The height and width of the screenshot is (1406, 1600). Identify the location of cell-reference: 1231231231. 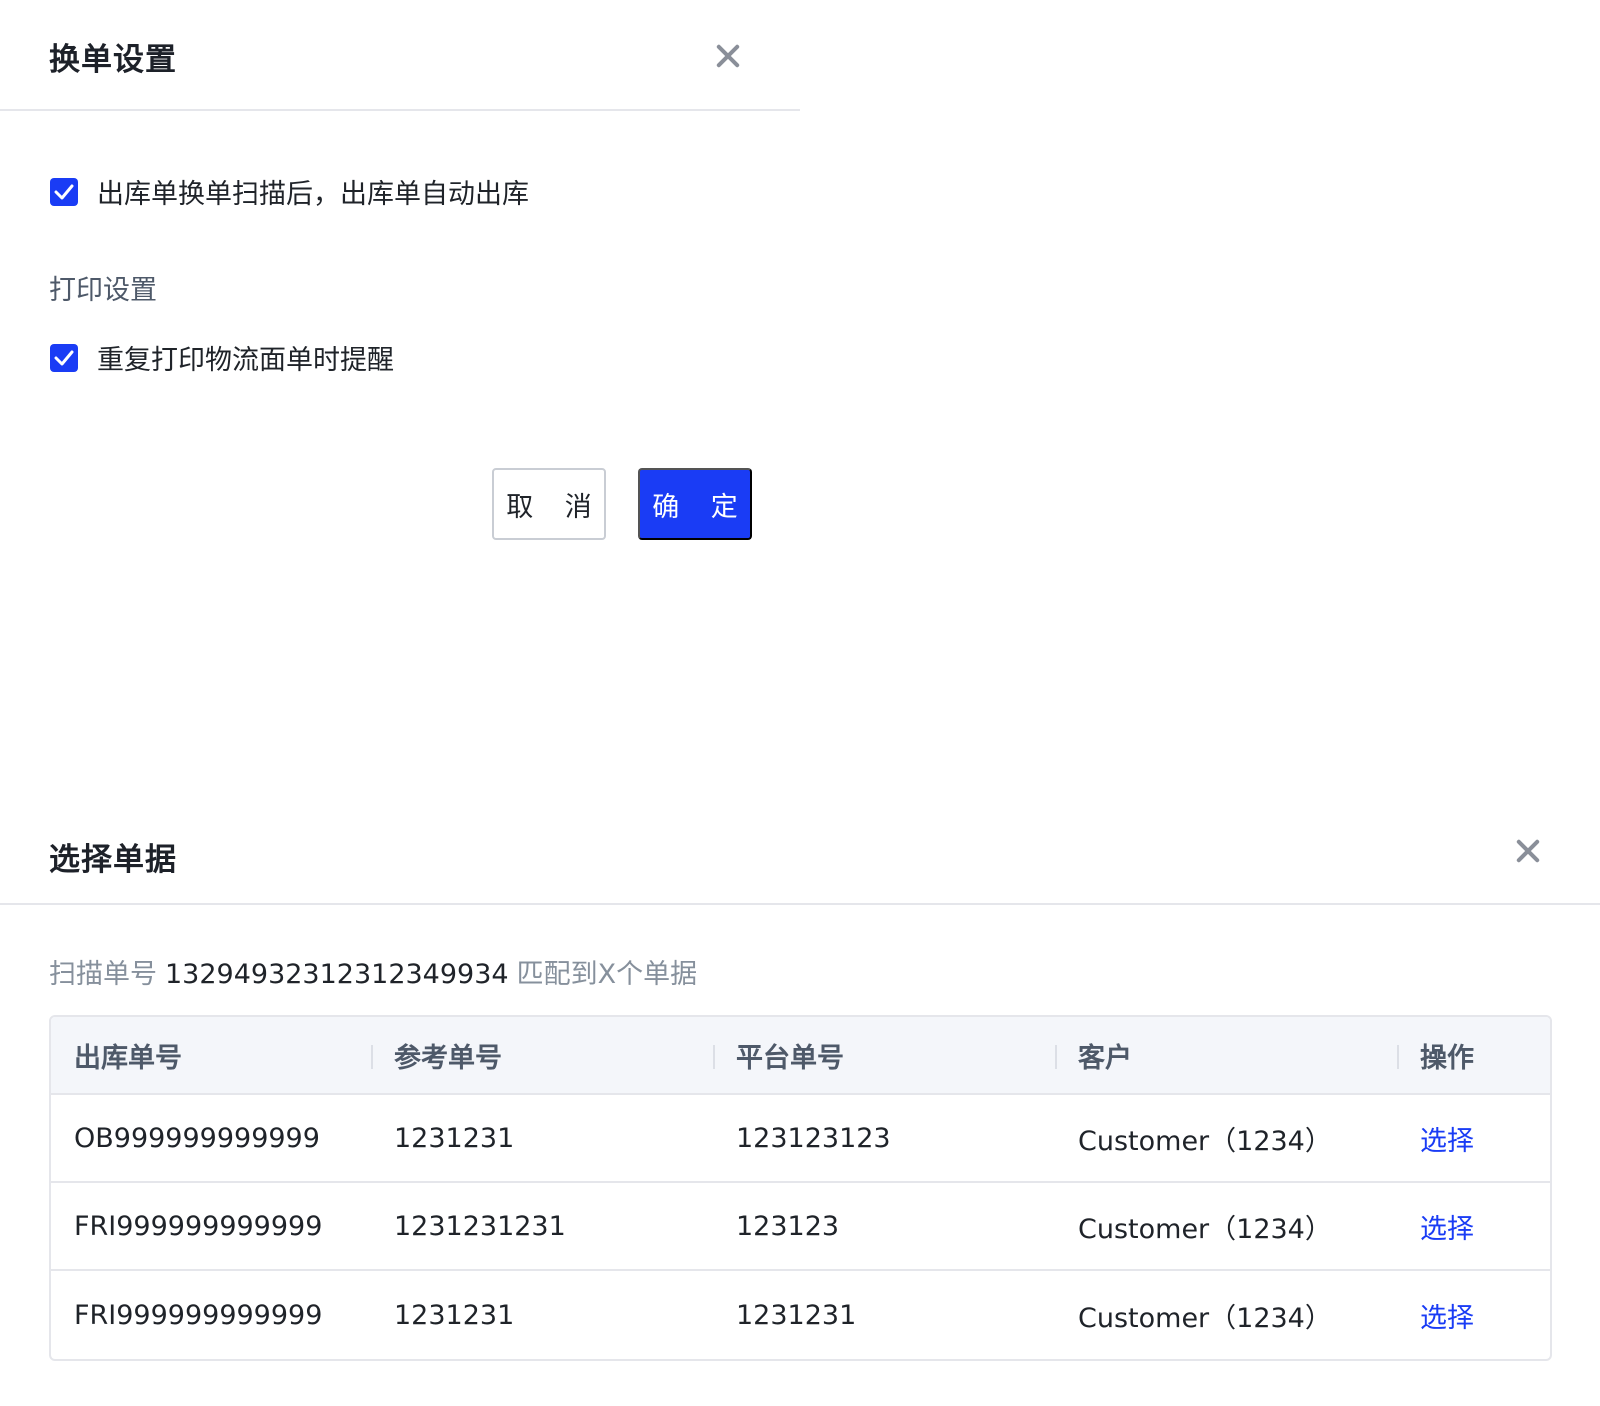
(480, 1226).